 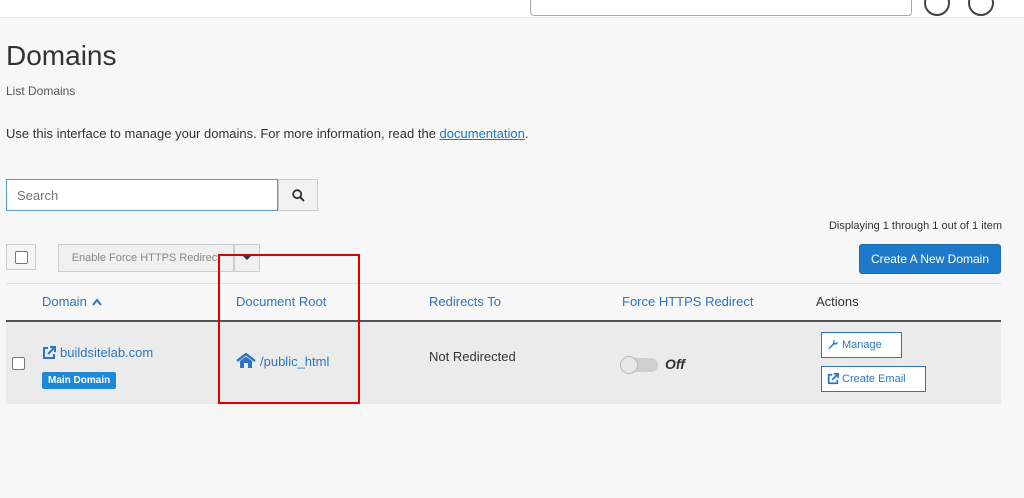 What do you see at coordinates (146, 258) in the screenshot?
I see `enable-force-https-button: Enable Force HTTPS Redirect` at bounding box center [146, 258].